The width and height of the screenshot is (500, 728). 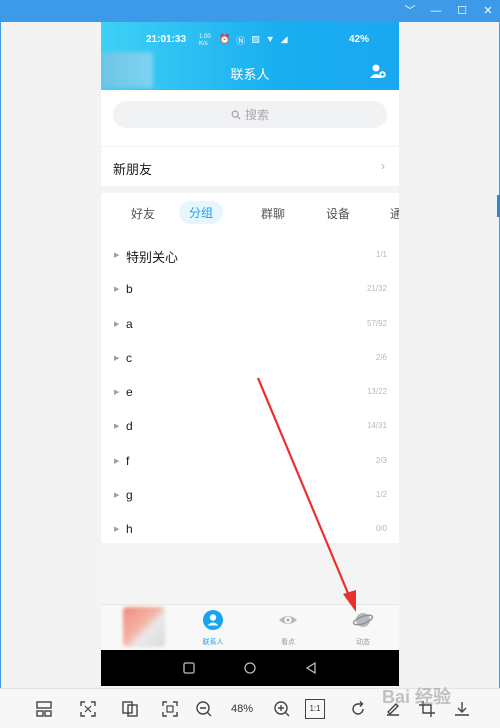 What do you see at coordinates (213, 620) in the screenshot?
I see `contacts-icon` at bounding box center [213, 620].